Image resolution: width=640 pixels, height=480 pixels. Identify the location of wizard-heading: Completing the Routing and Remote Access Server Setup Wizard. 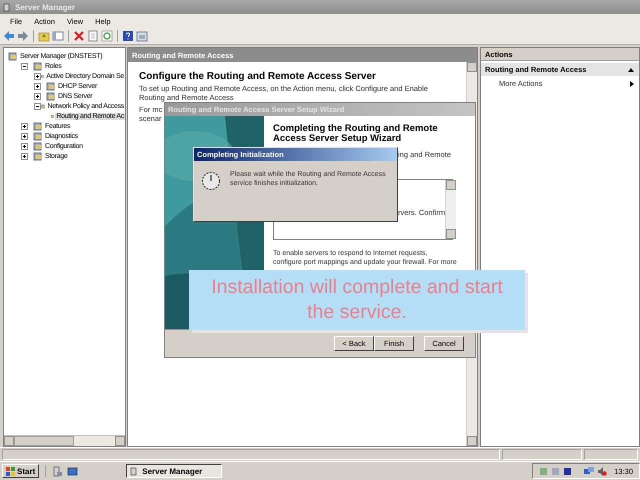
(356, 134).